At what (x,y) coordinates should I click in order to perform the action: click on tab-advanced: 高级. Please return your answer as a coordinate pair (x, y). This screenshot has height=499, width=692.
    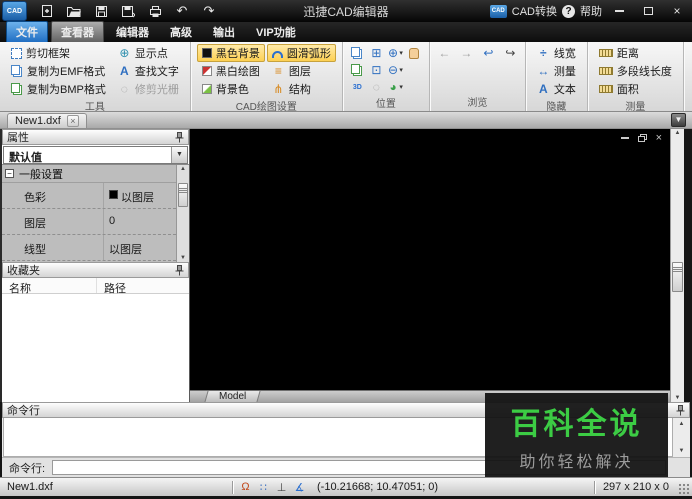
    Looking at the image, I should click on (181, 32).